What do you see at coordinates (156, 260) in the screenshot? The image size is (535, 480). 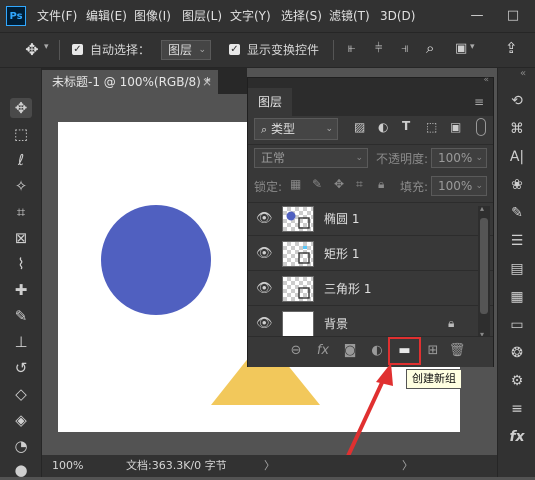 I see `ellipse-shape` at bounding box center [156, 260].